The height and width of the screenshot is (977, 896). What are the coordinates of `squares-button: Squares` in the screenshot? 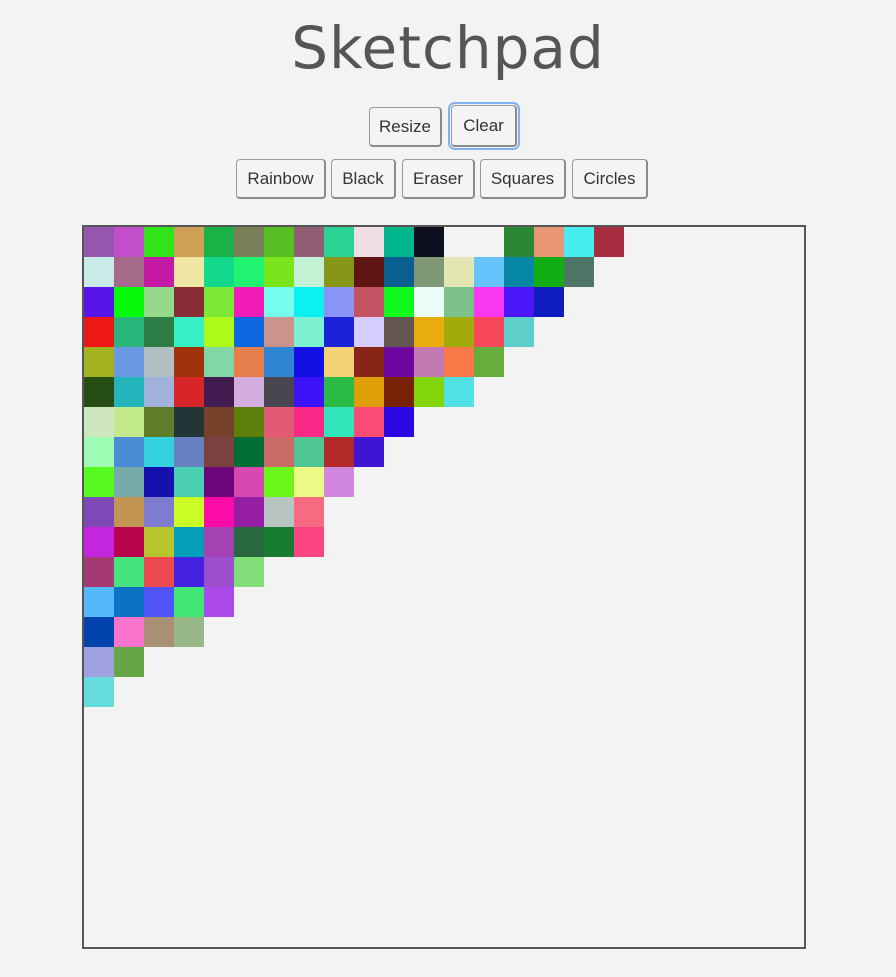 It's located at (523, 179).